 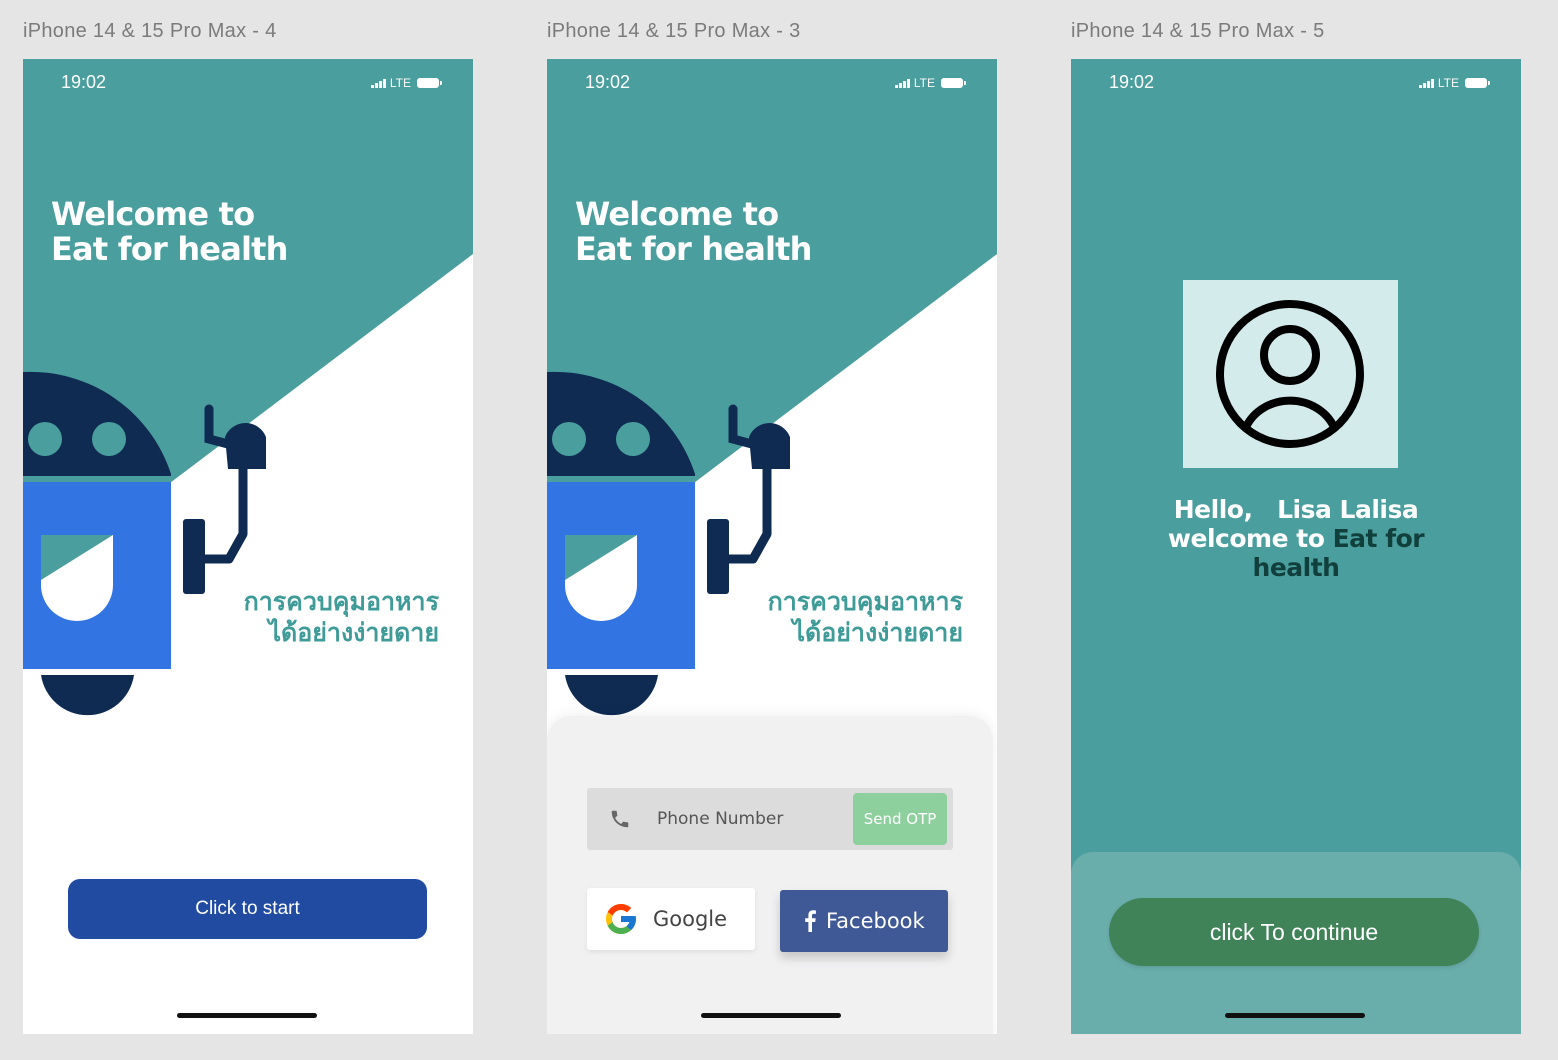 I want to click on app-name-part2: health, so click(x=1296, y=567).